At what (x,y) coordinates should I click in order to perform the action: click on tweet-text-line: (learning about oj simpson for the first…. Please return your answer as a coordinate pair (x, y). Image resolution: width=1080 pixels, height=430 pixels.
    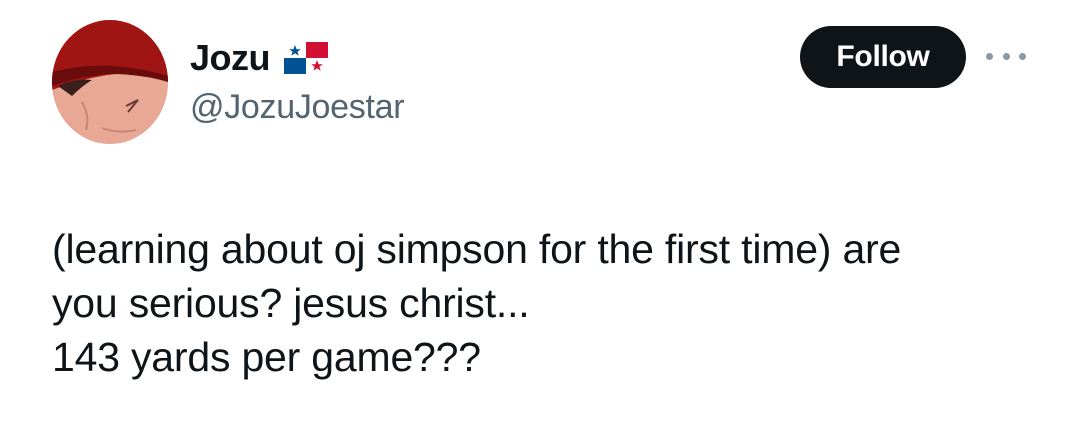
    Looking at the image, I should click on (477, 249).